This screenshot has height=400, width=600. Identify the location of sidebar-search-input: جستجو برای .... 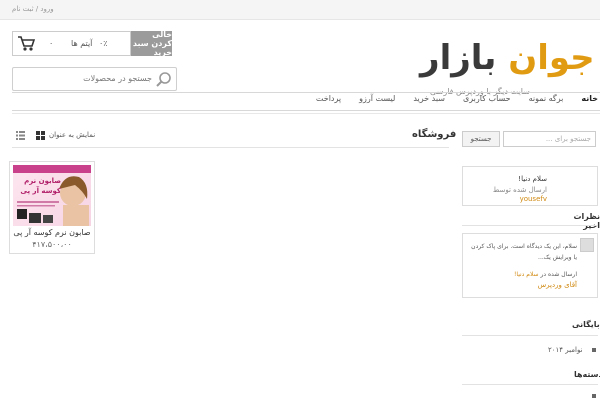
(549, 139).